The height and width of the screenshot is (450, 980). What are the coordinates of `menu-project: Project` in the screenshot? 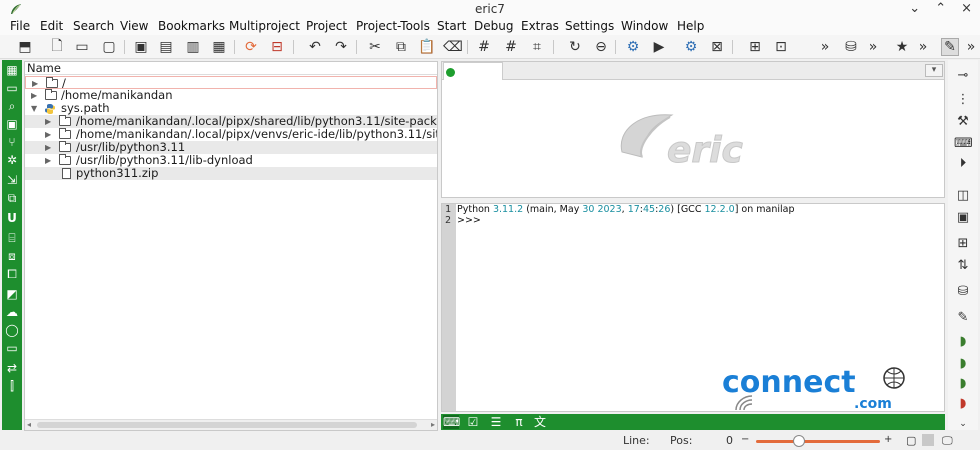 It's located at (326, 26).